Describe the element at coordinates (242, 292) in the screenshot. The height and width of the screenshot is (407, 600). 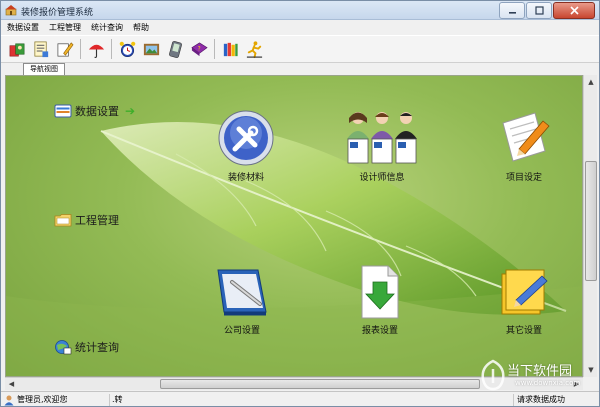
I see `company-notebook-icon` at that location.